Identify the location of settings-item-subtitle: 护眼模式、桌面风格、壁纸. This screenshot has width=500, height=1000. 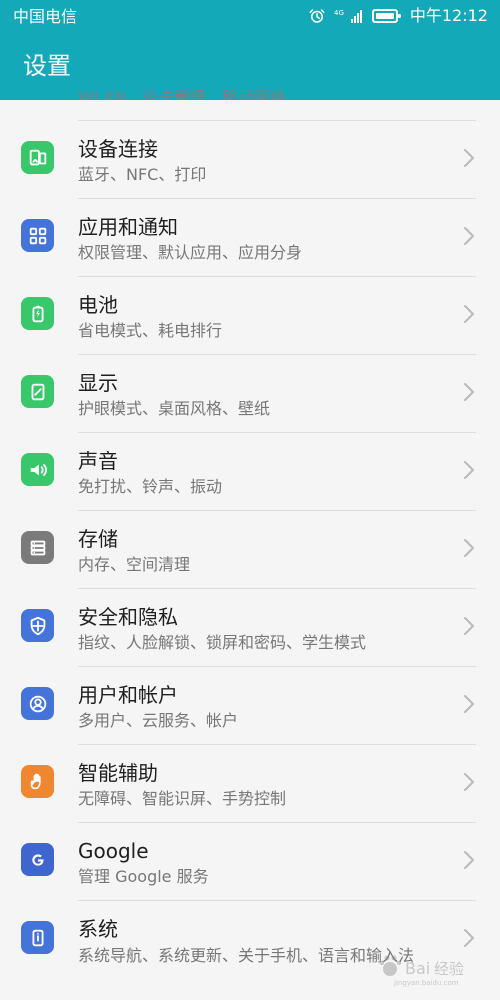
(174, 408).